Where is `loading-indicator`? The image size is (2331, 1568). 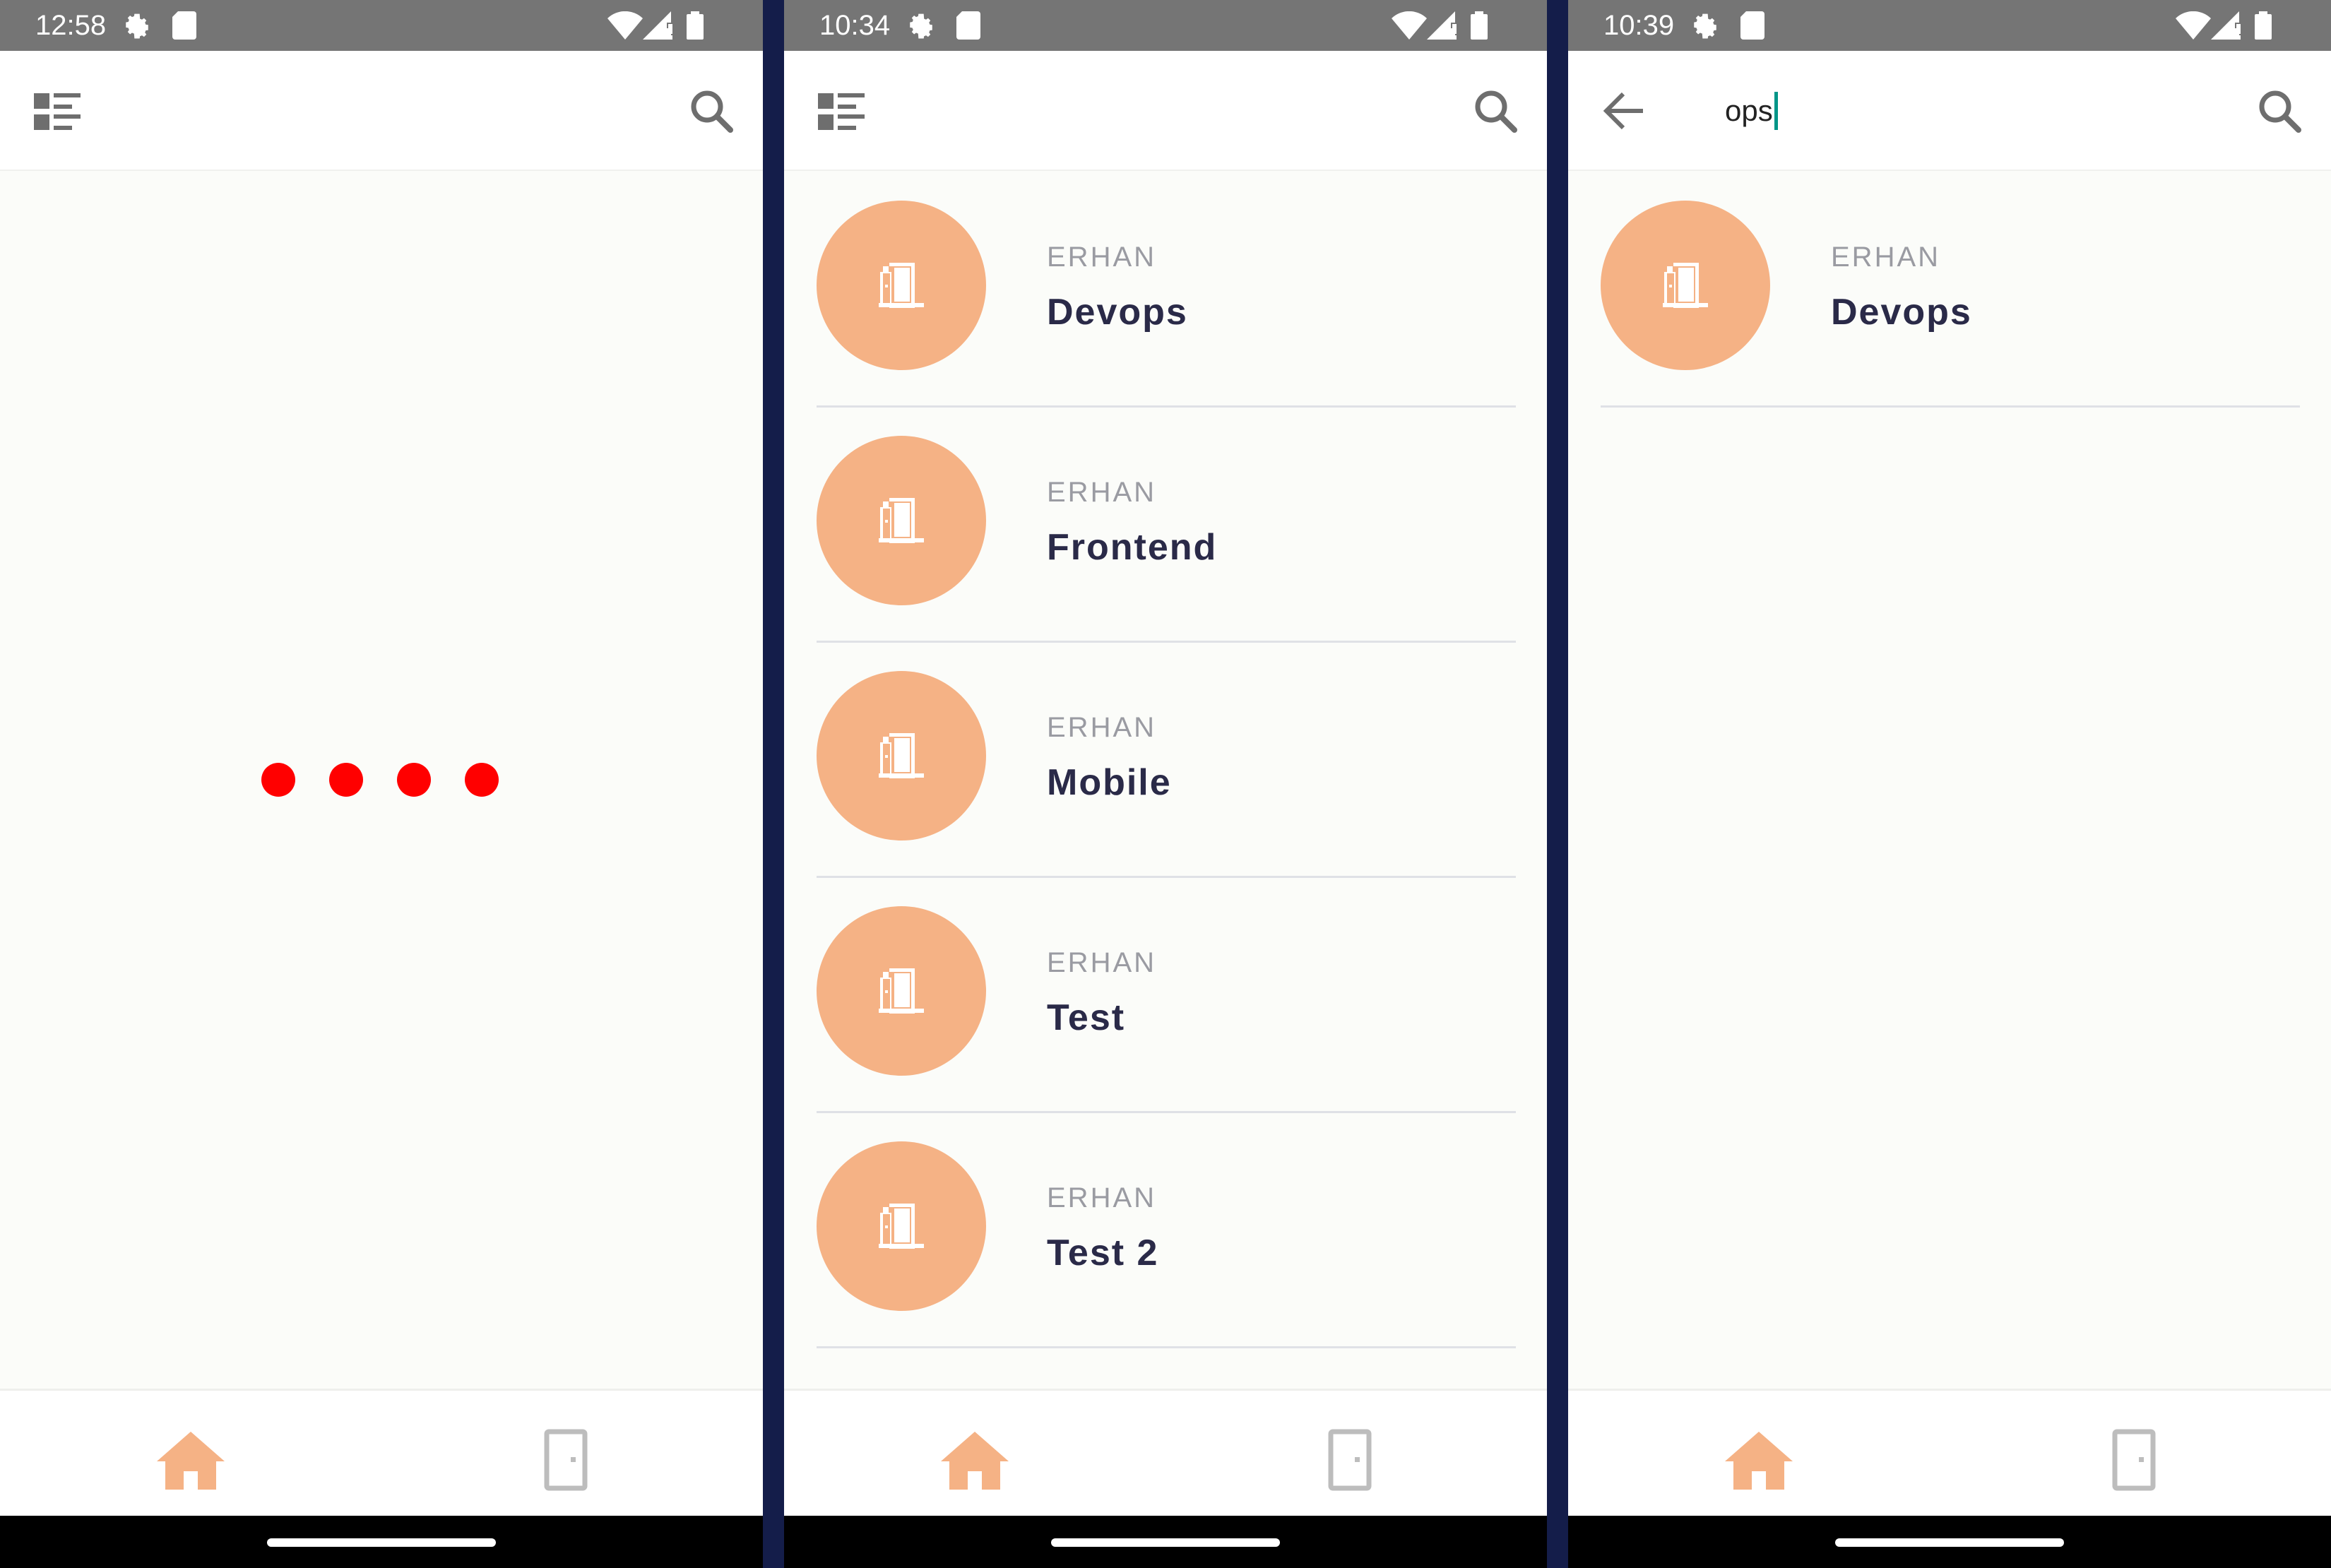
loading-indicator is located at coordinates (381, 780).